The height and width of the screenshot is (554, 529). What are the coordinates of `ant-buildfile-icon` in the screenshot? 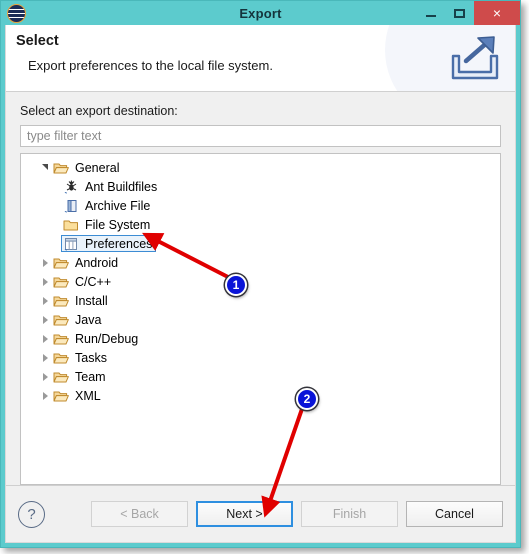 It's located at (71, 186).